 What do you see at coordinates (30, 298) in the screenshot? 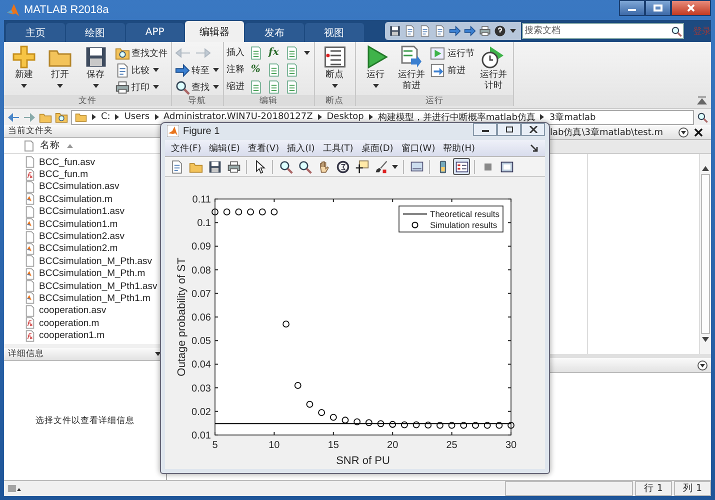
I see `script-file-icon` at bounding box center [30, 298].